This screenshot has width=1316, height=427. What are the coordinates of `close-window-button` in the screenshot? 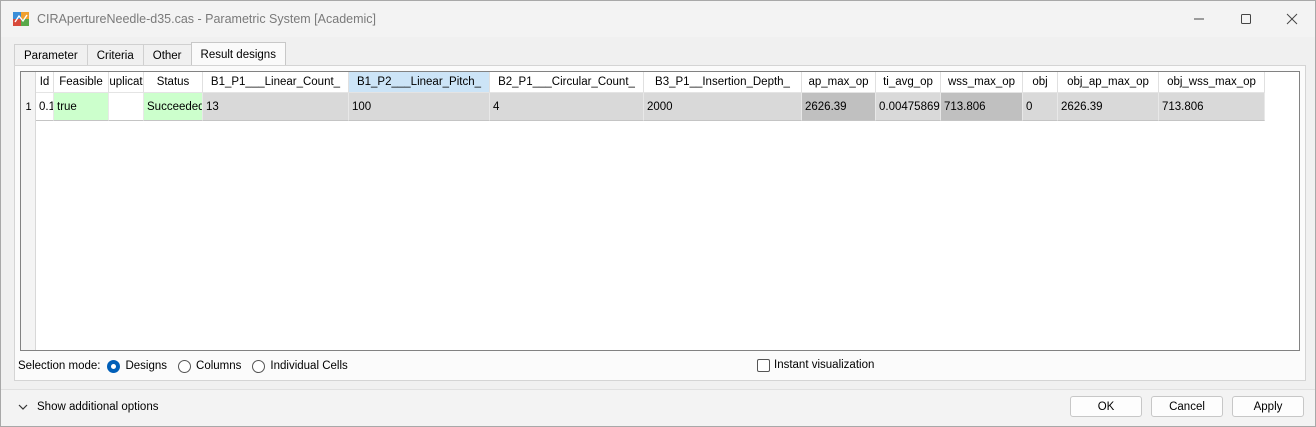 It's located at (1292, 19).